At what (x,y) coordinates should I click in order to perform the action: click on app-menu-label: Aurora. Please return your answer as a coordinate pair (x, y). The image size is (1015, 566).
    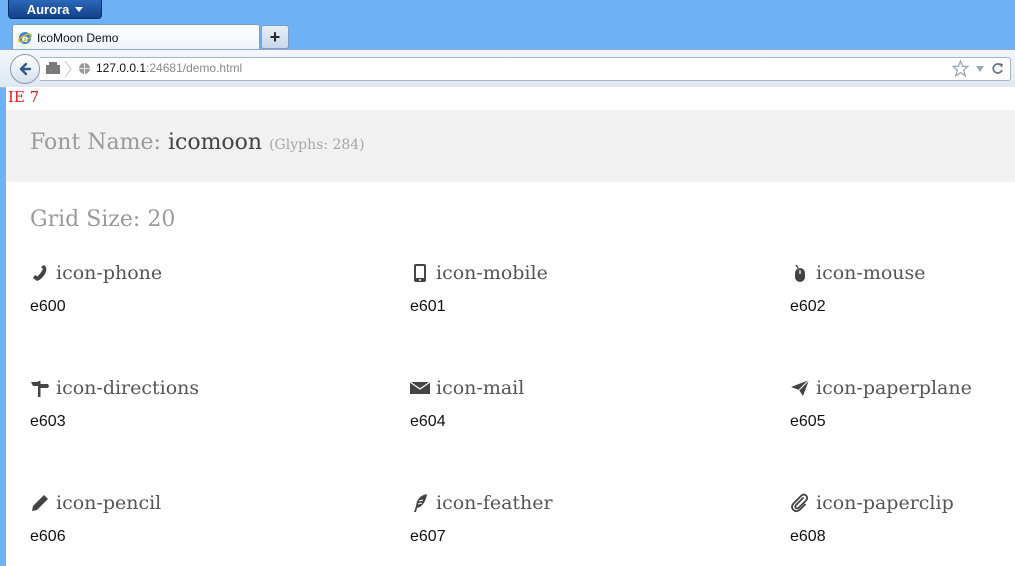
    Looking at the image, I should click on (48, 9).